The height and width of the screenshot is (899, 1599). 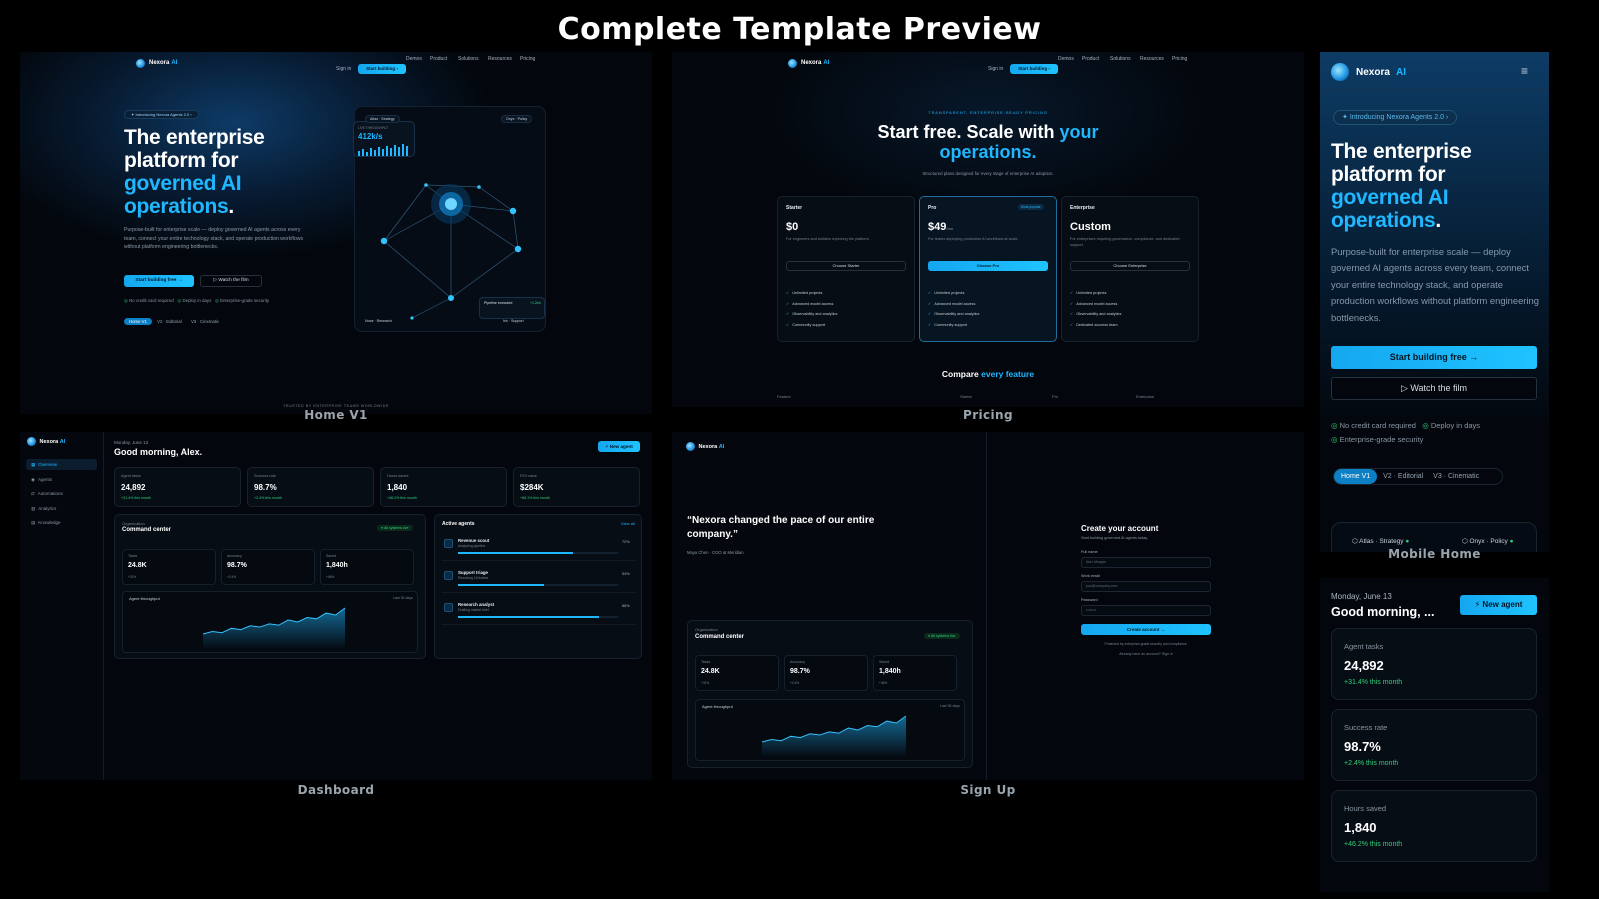 I want to click on check-label-2: Deploy in days, so click(x=1455, y=425).